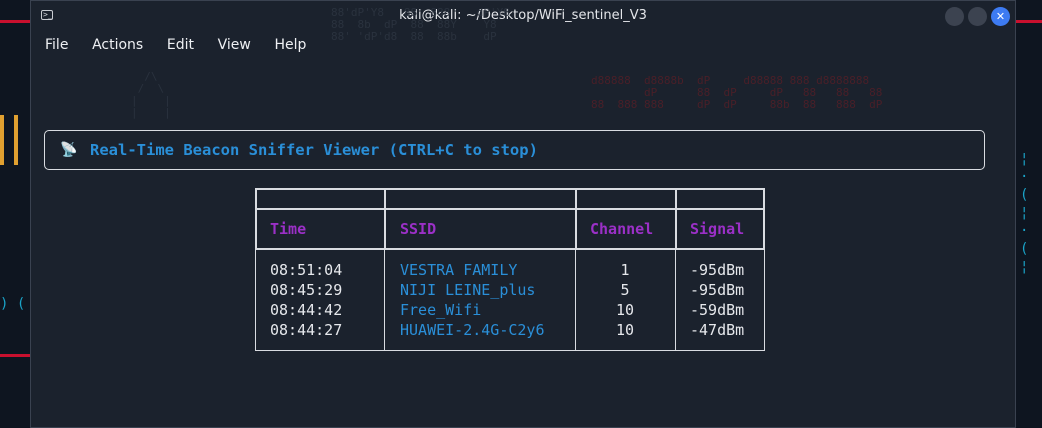 This screenshot has width=1042, height=428. What do you see at coordinates (15, 214) in the screenshot?
I see `desktop-wallpaper-left: ) (` at bounding box center [15, 214].